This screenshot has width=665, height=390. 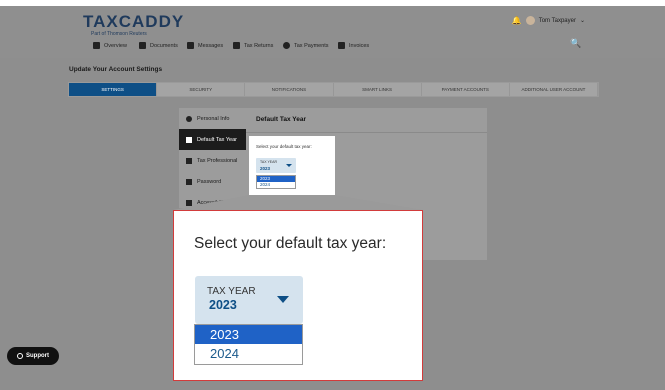 I want to click on support-button: Support, so click(x=33, y=356).